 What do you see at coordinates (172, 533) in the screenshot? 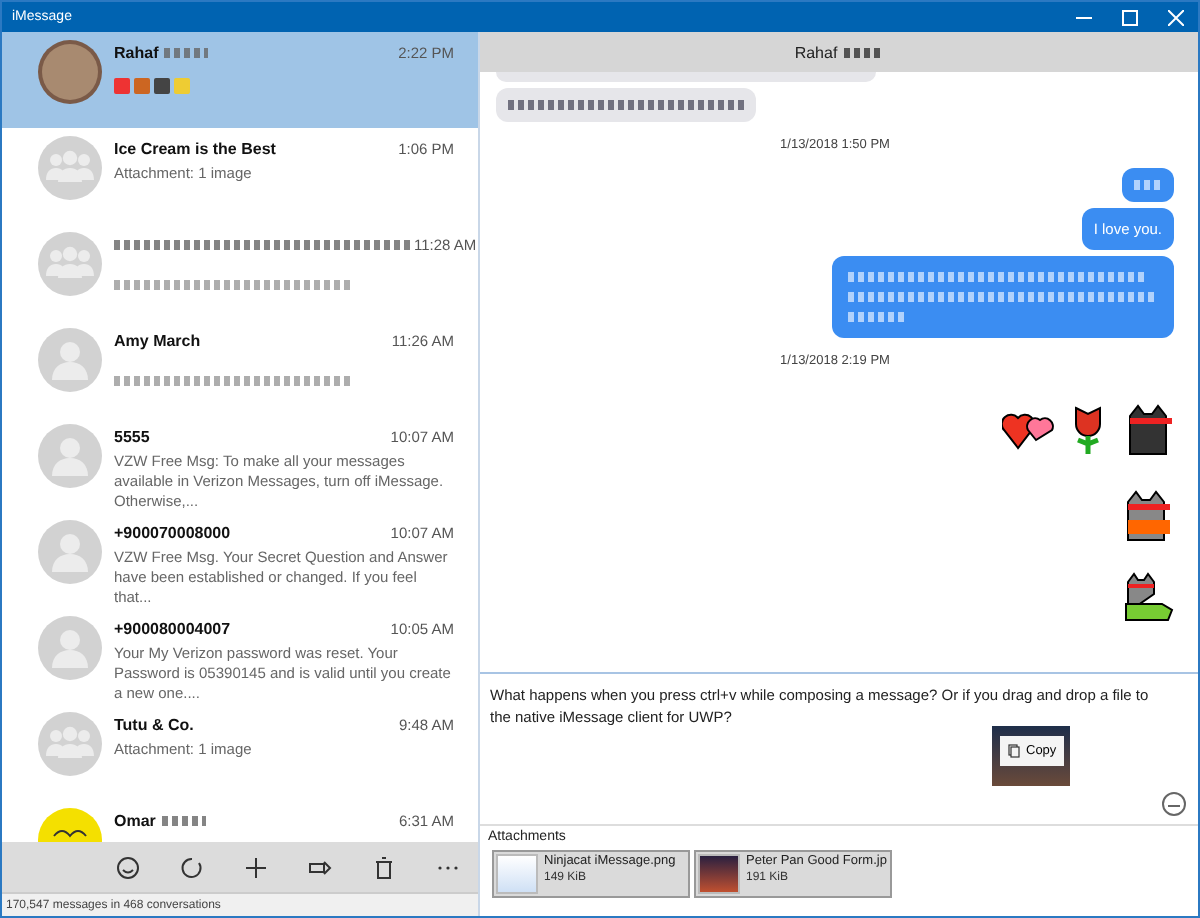
I see `contact-name: +900070008000` at bounding box center [172, 533].